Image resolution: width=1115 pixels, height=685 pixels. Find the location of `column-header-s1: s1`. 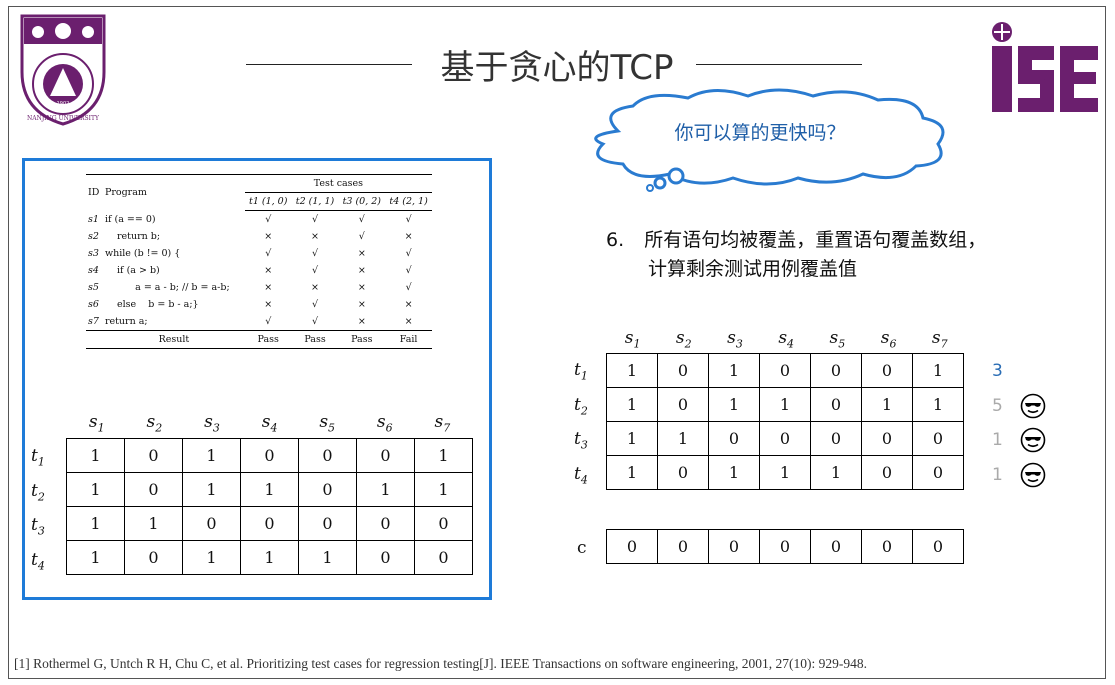

column-header-s1: s1 is located at coordinates (632, 339).